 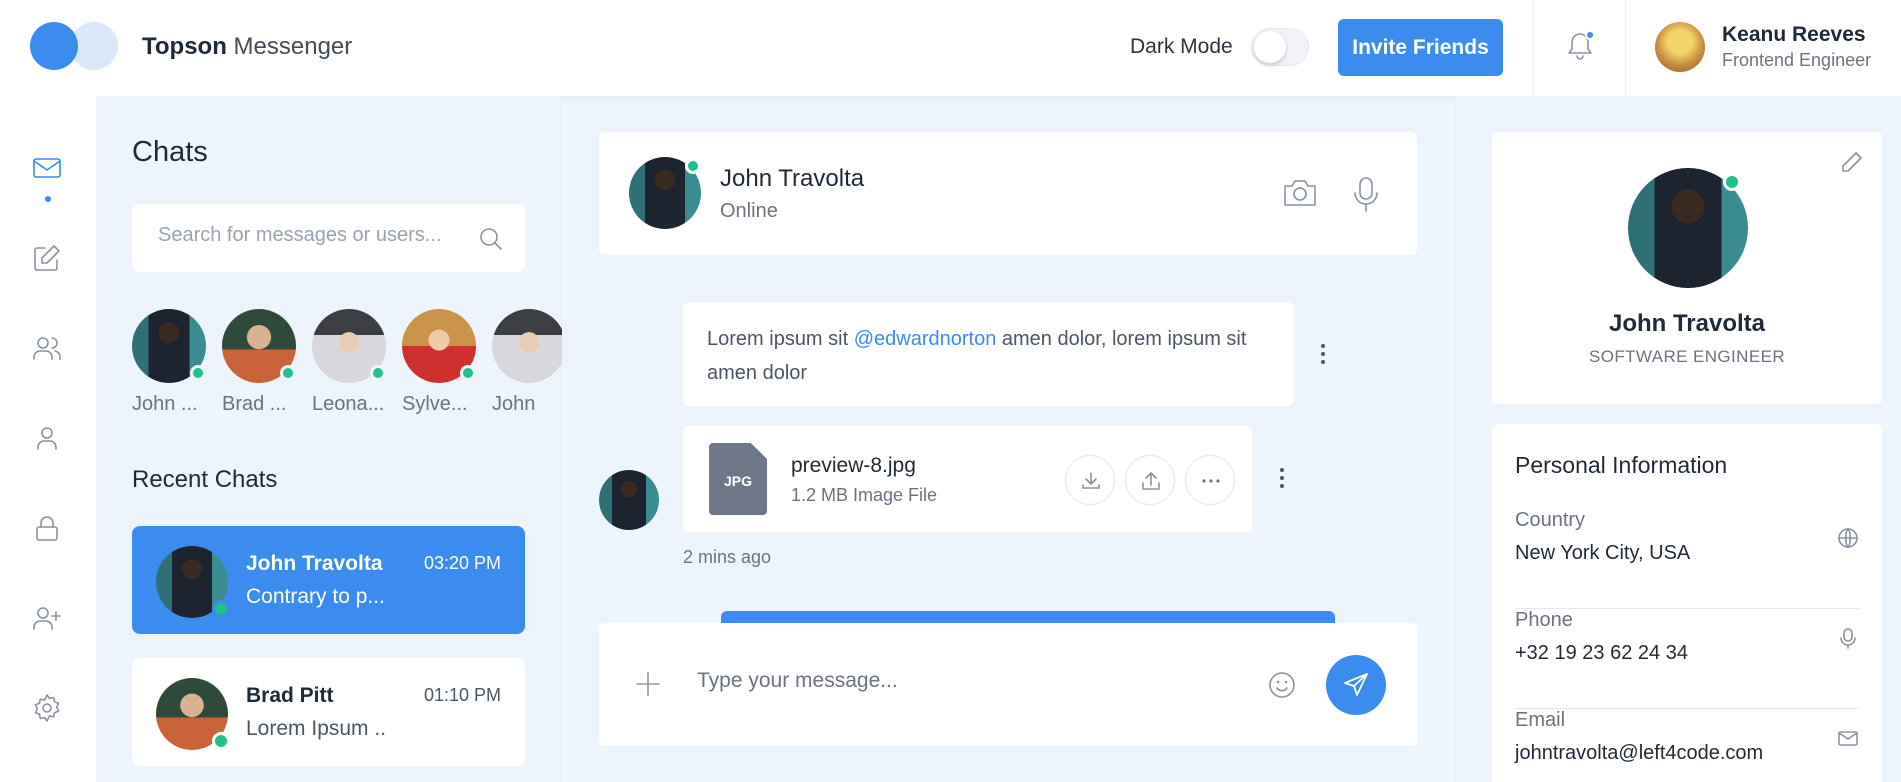 What do you see at coordinates (1687, 745) in the screenshot?
I see `info-row-email: Email johntravolta@left4code.com` at bounding box center [1687, 745].